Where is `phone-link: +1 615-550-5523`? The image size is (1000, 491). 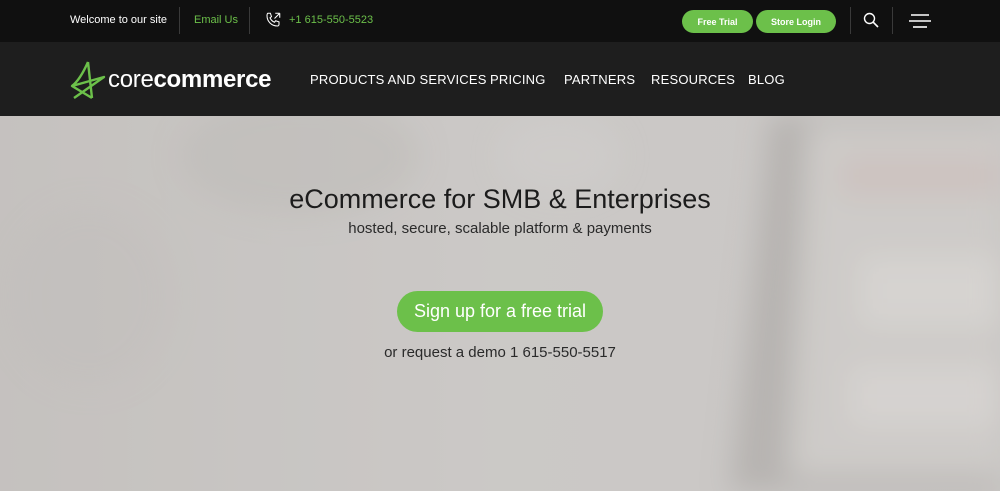
phone-link: +1 615-550-5523 is located at coordinates (331, 20).